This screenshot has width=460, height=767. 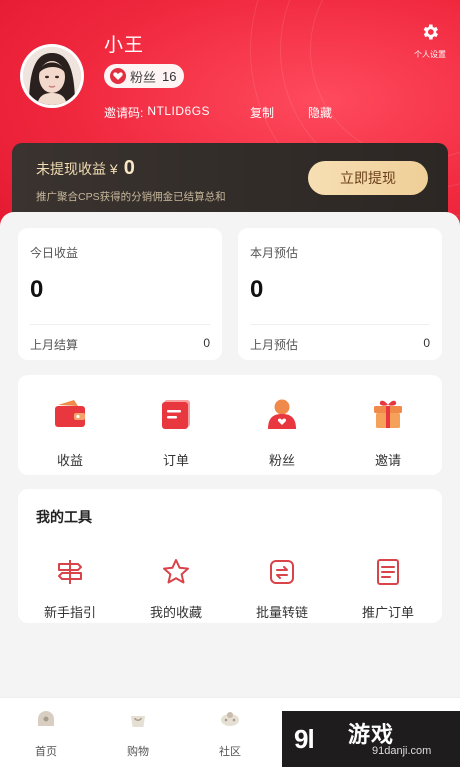 I want to click on fans-count: 16, so click(x=169, y=76).